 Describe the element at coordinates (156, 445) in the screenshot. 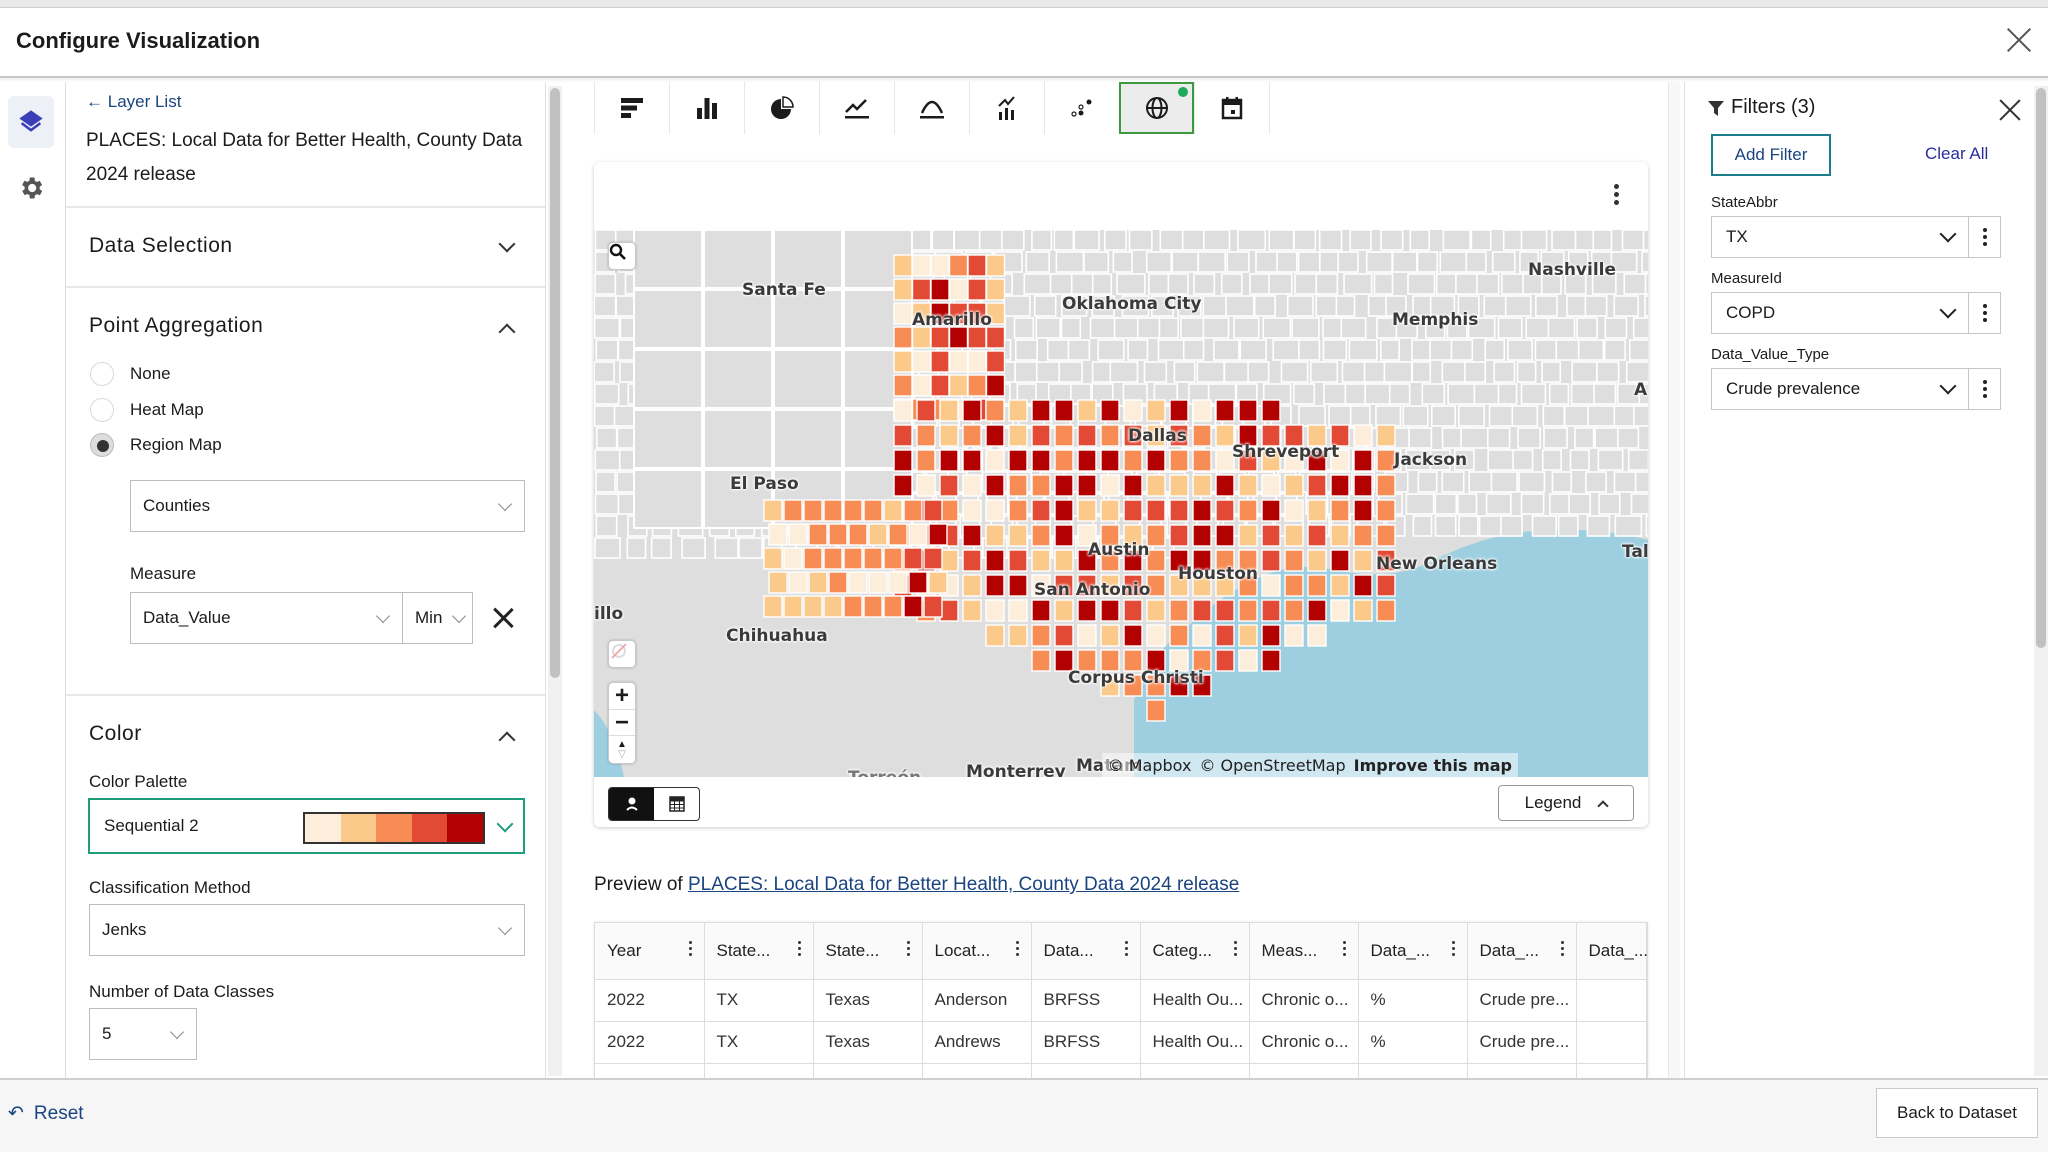

I see `radio-region-map: Region Map` at that location.